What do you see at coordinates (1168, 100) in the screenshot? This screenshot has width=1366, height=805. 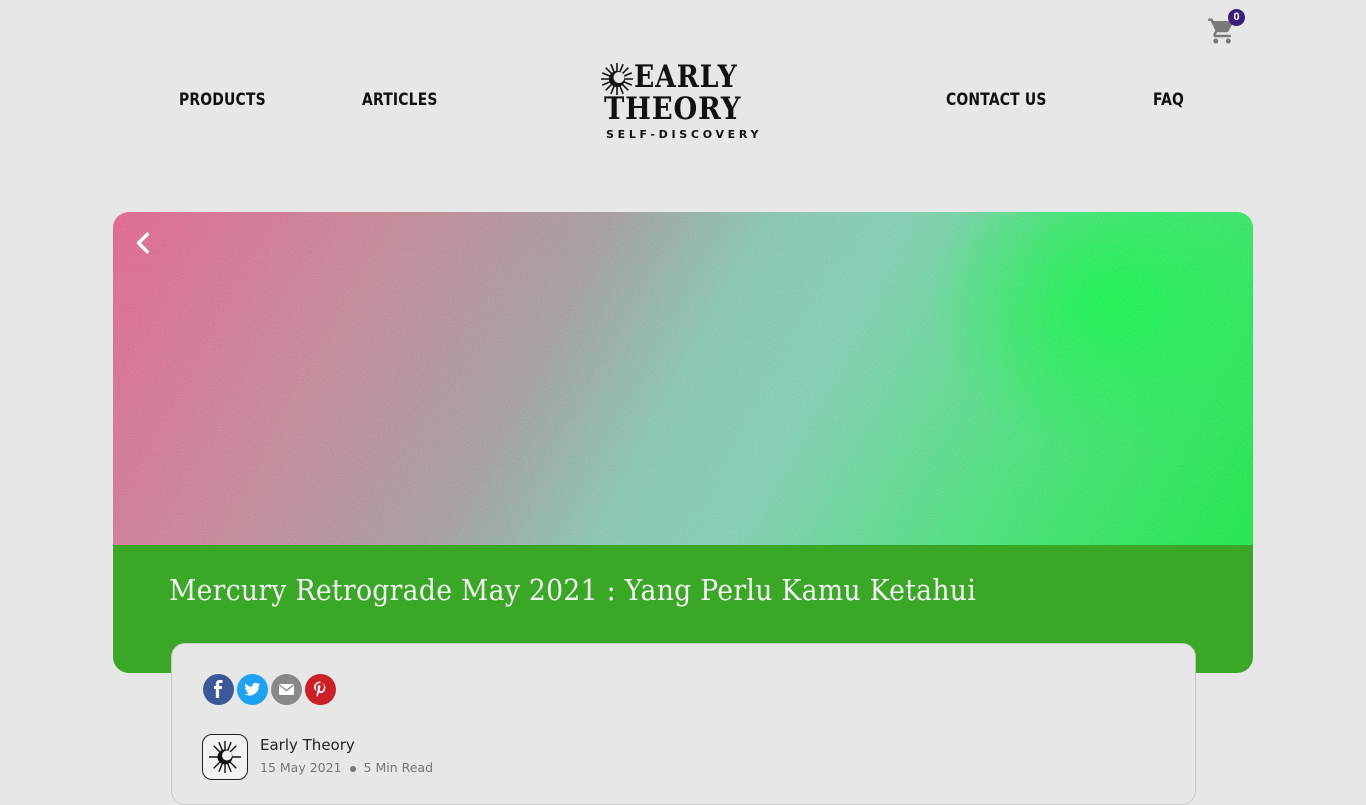 I see `nav-faq: FAQ` at bounding box center [1168, 100].